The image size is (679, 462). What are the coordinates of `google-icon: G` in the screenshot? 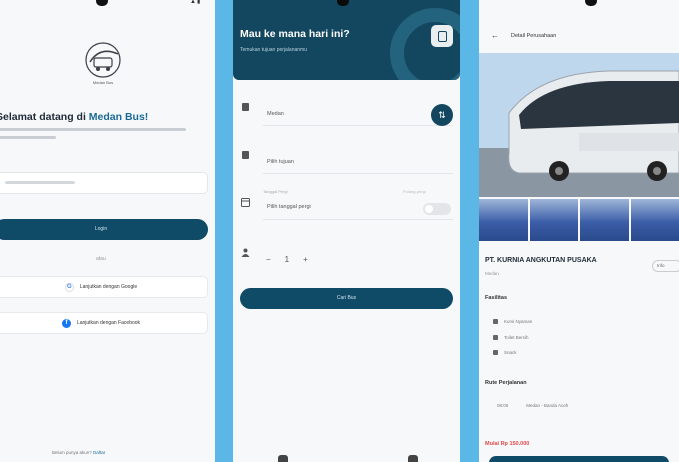 It's located at (69, 287).